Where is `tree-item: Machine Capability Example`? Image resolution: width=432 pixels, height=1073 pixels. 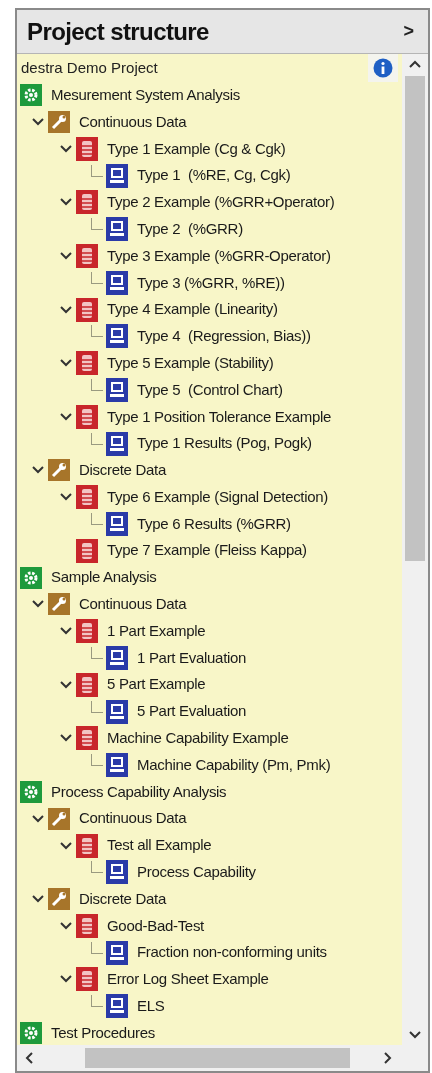
tree-item: Machine Capability Example is located at coordinates (209, 738).